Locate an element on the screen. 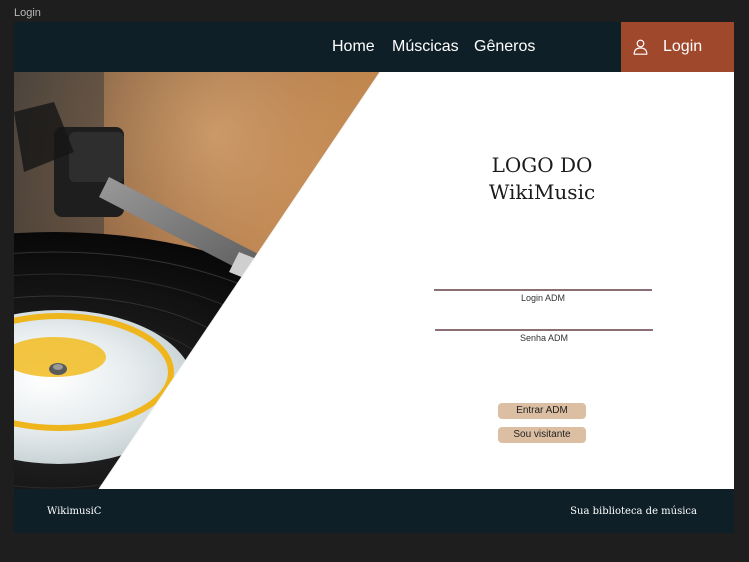  login-adm-input is located at coordinates (543, 290).